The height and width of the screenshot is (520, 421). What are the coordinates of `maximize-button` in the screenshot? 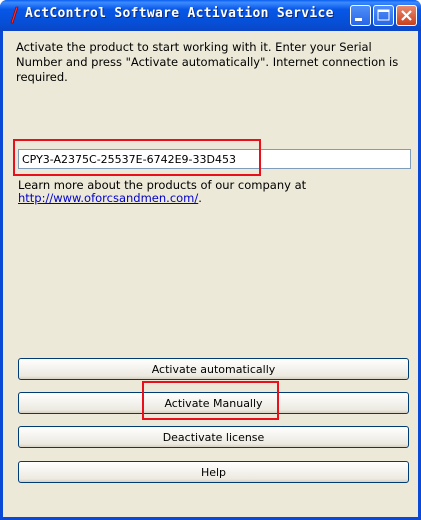 It's located at (383, 15).